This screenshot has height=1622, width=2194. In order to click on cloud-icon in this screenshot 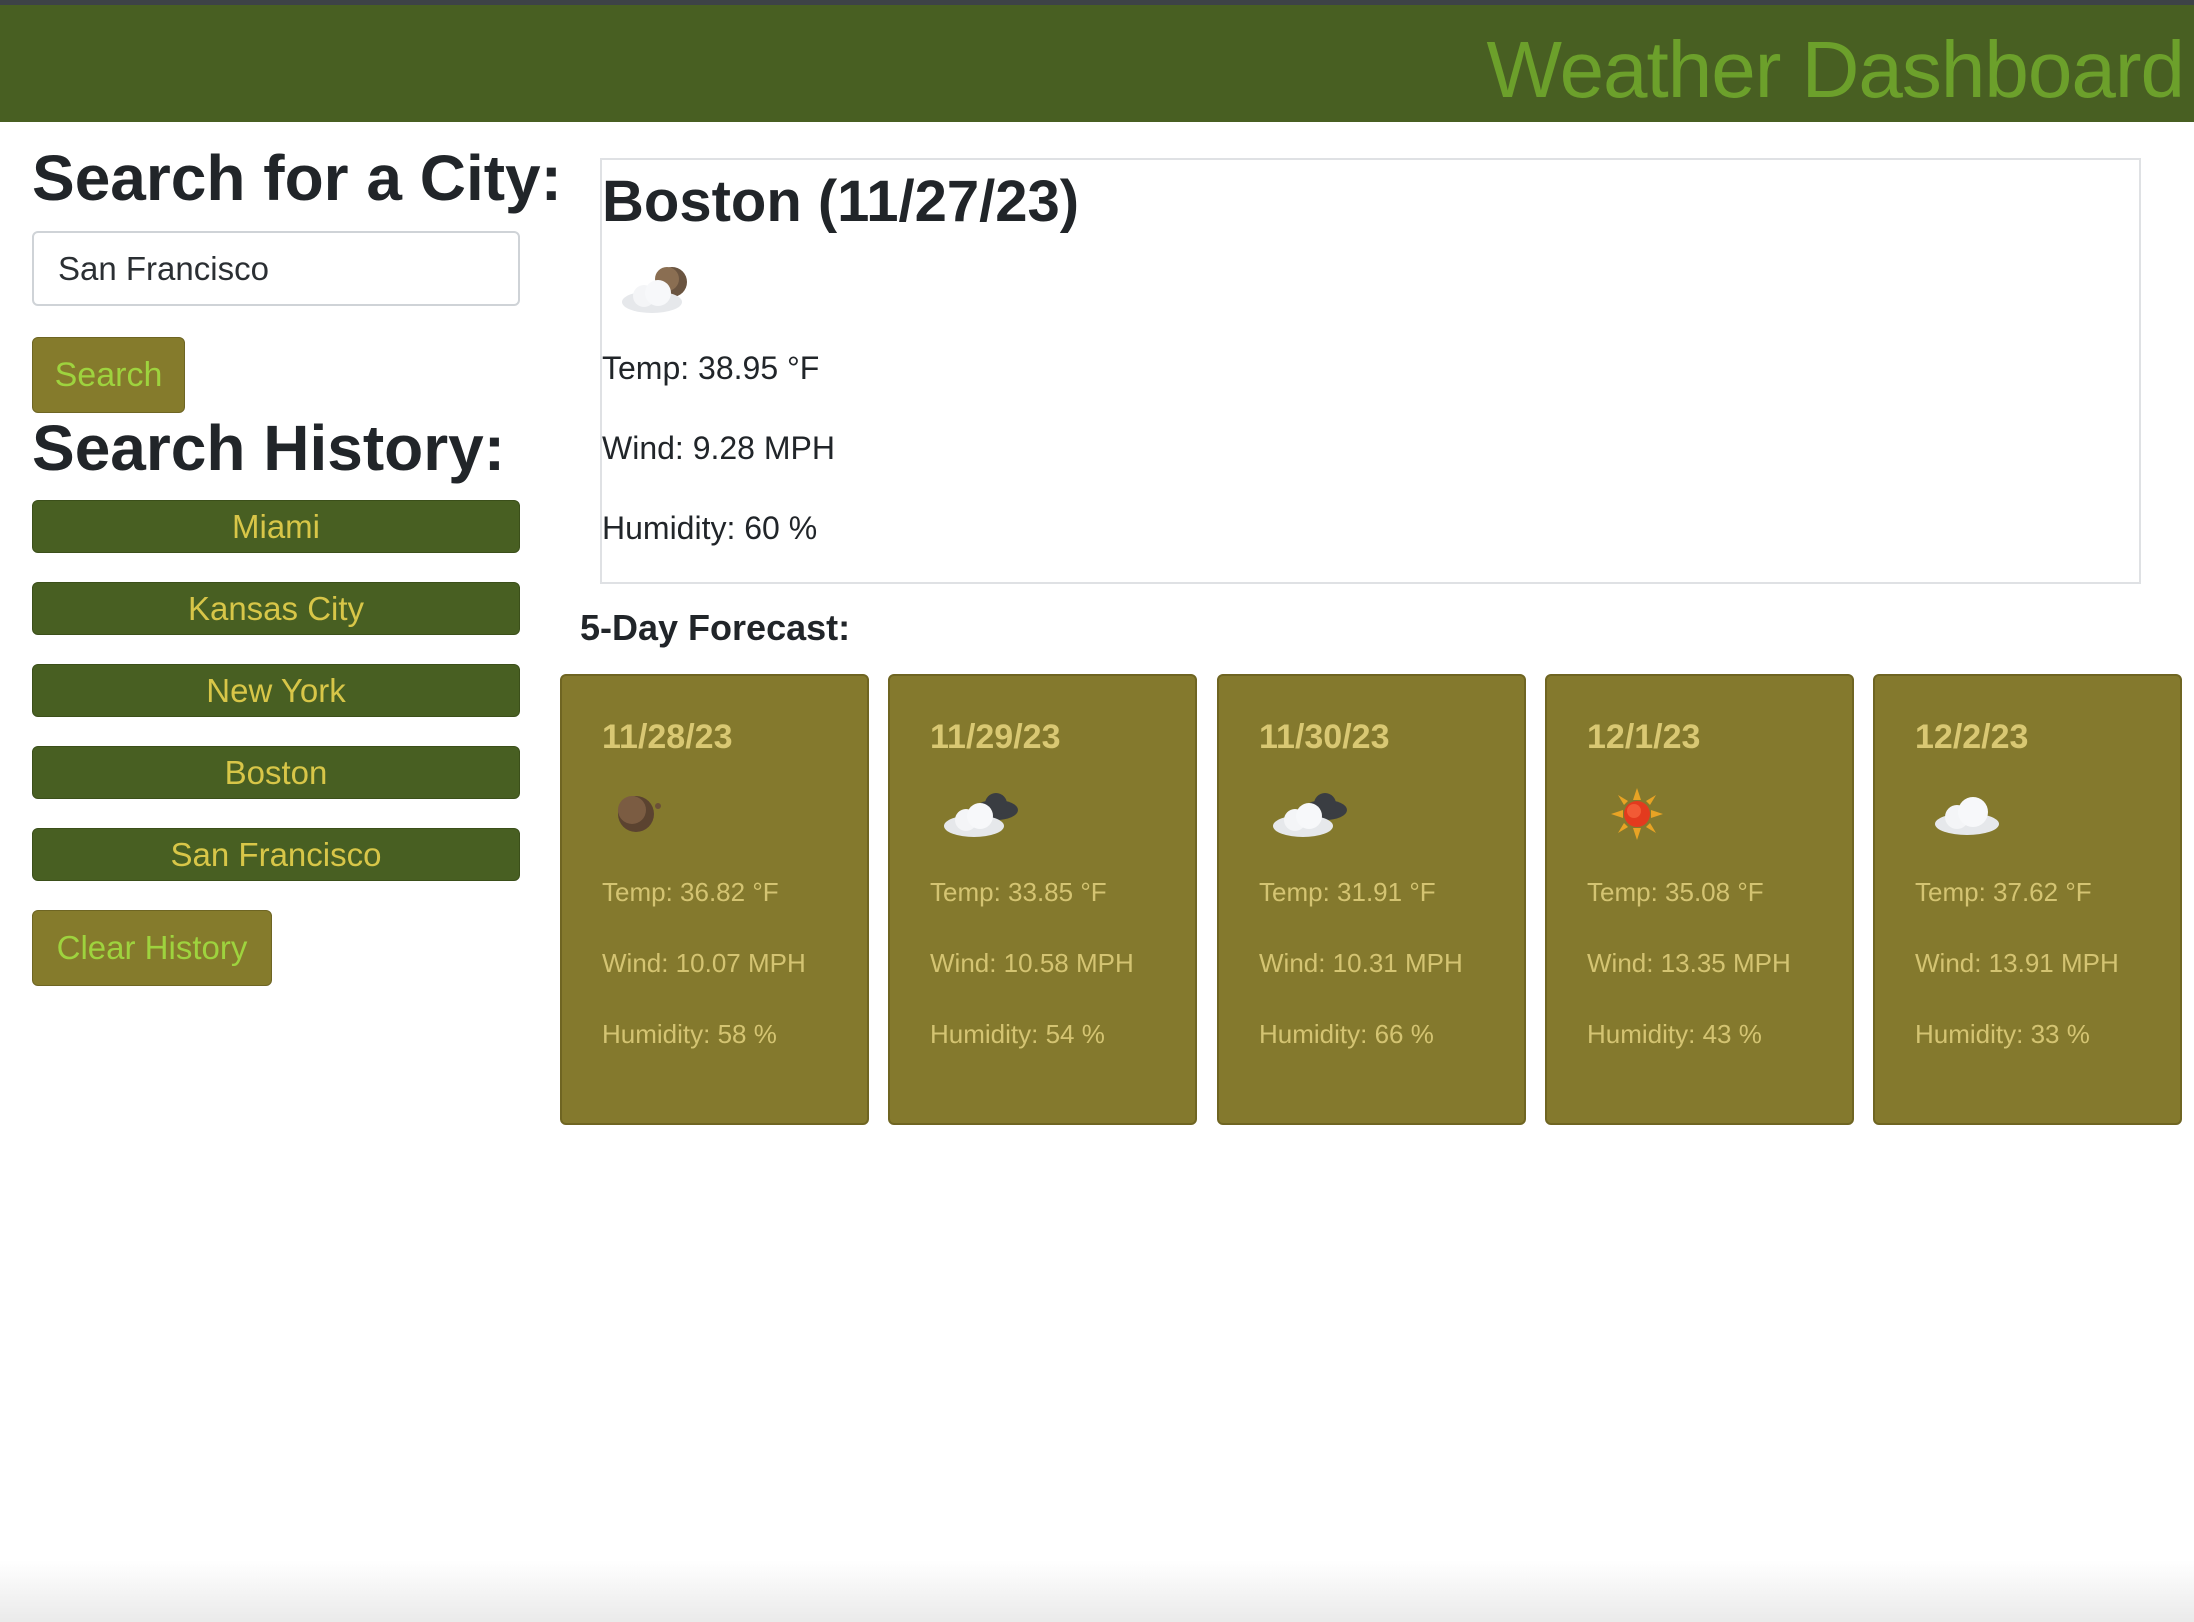, I will do `click(1967, 816)`.